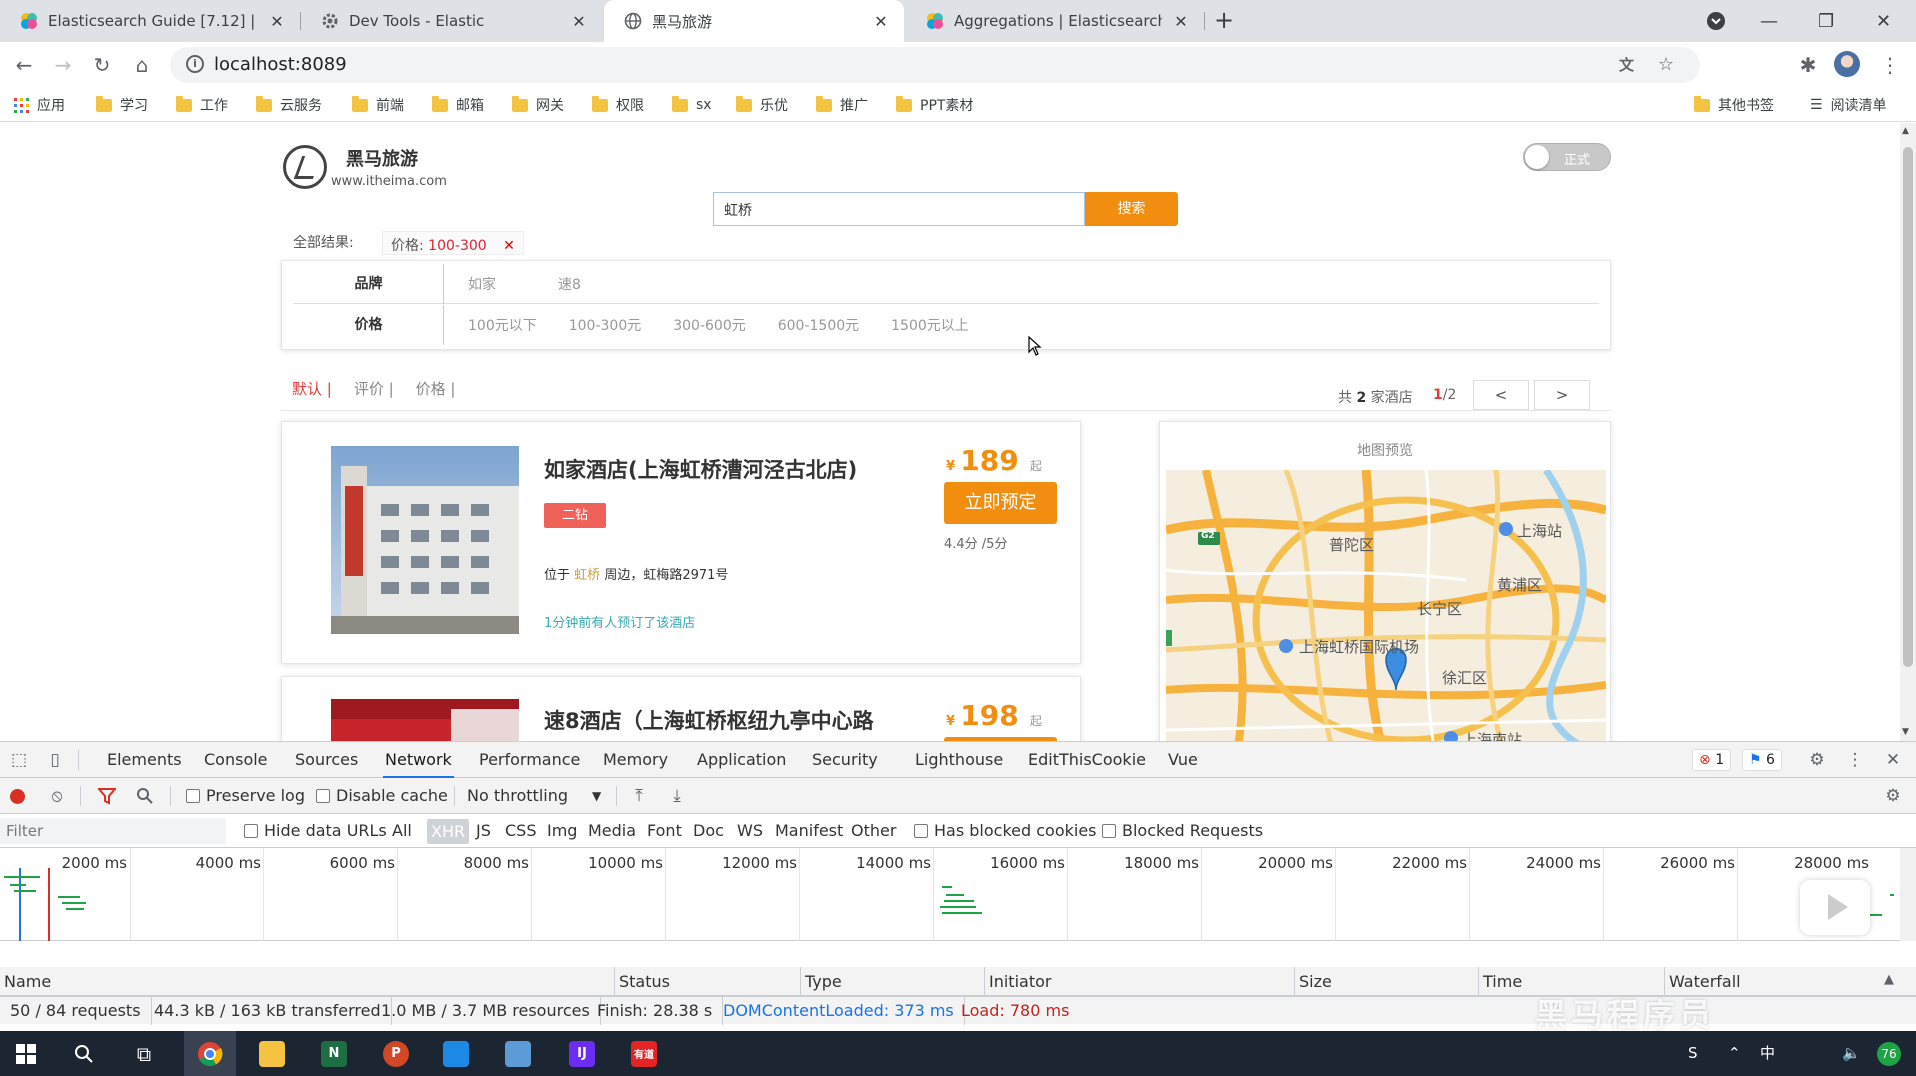 This screenshot has height=1076, width=1916. I want to click on col-name: Name, so click(307, 981).